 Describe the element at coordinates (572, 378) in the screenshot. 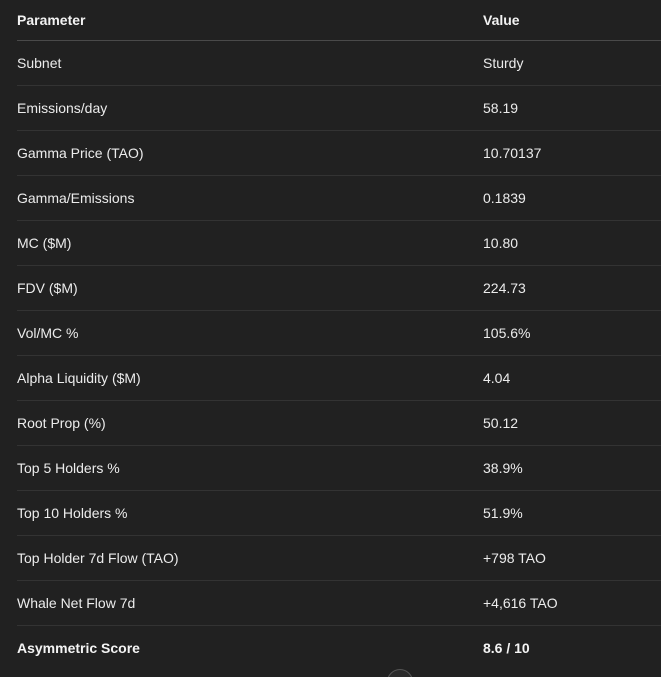

I see `value-cell: 4.04` at that location.